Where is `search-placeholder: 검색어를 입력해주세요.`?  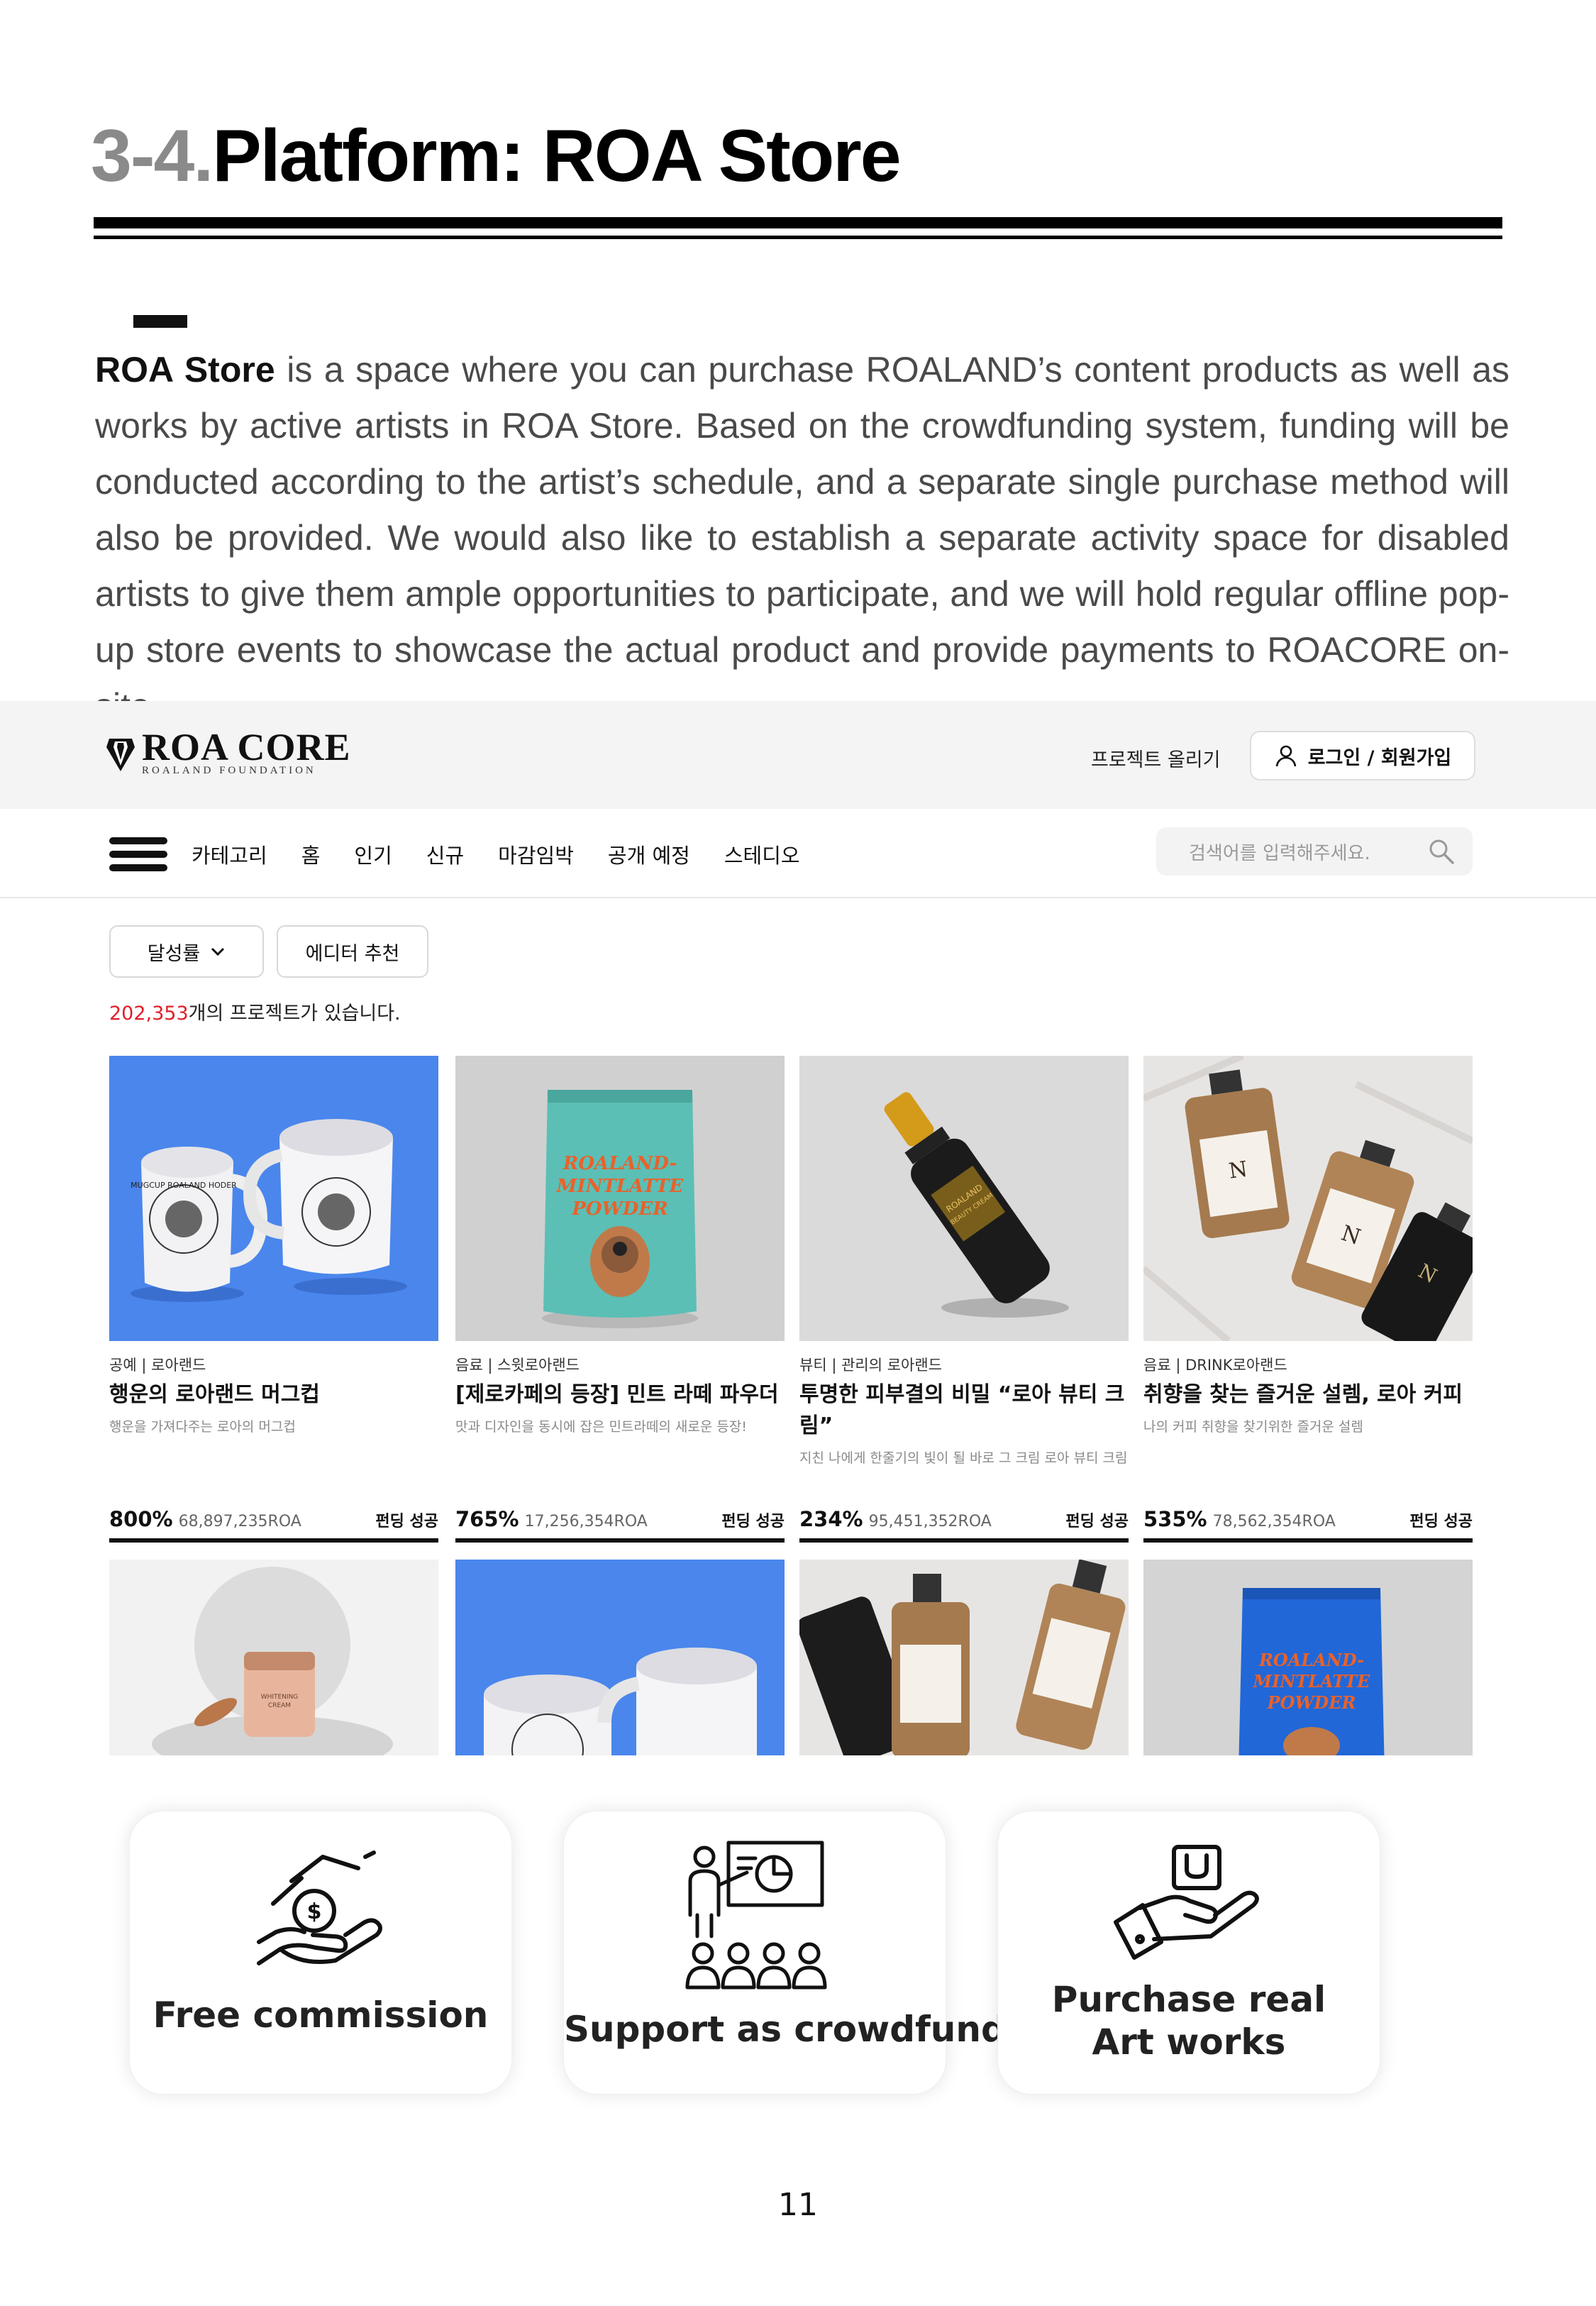
search-placeholder: 검색어를 입력해주세요. is located at coordinates (1280, 853).